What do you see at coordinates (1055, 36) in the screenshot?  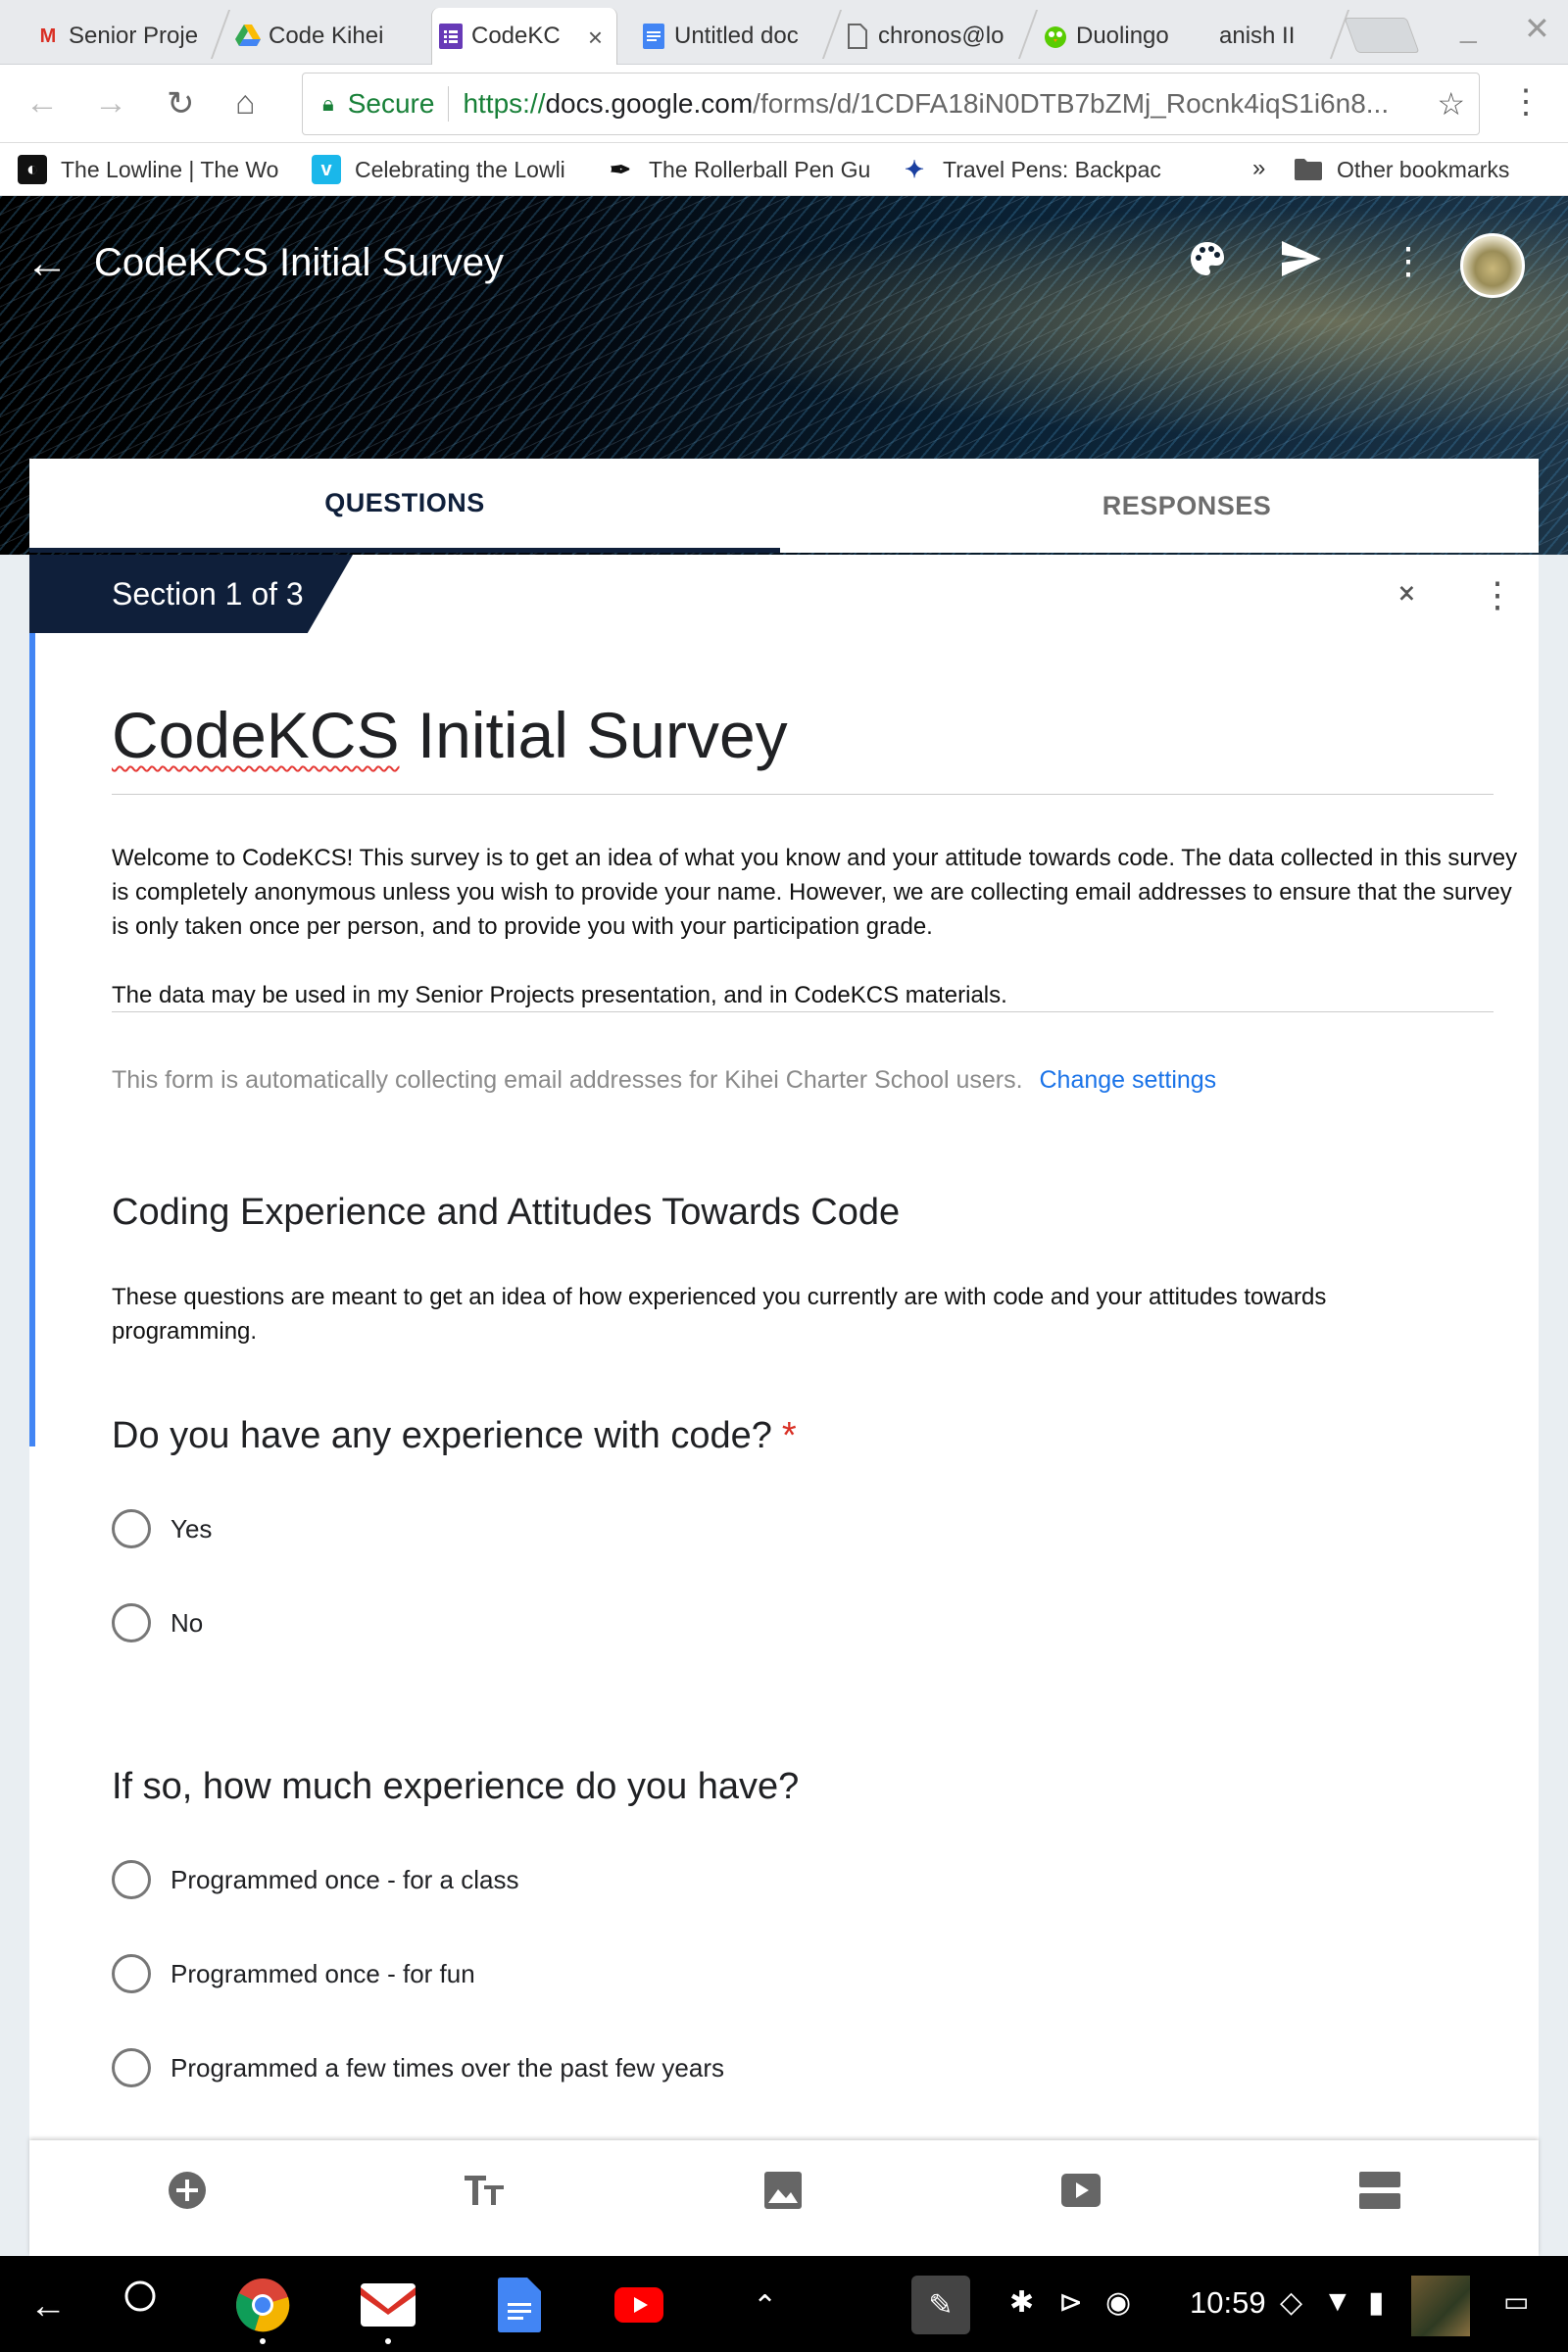 I see `duolingo-icon` at bounding box center [1055, 36].